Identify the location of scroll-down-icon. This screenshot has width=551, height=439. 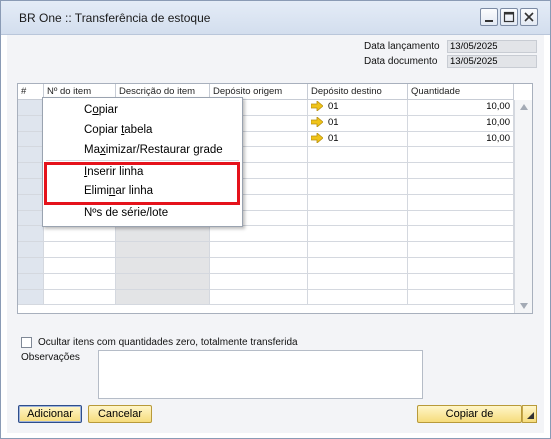
(524, 306).